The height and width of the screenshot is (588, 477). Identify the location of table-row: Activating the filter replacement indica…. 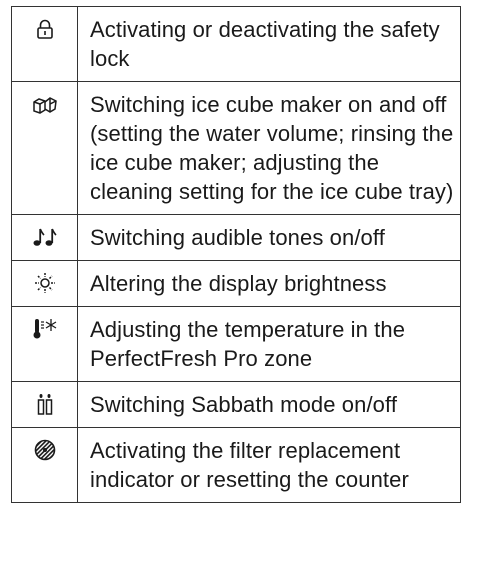
(236, 465).